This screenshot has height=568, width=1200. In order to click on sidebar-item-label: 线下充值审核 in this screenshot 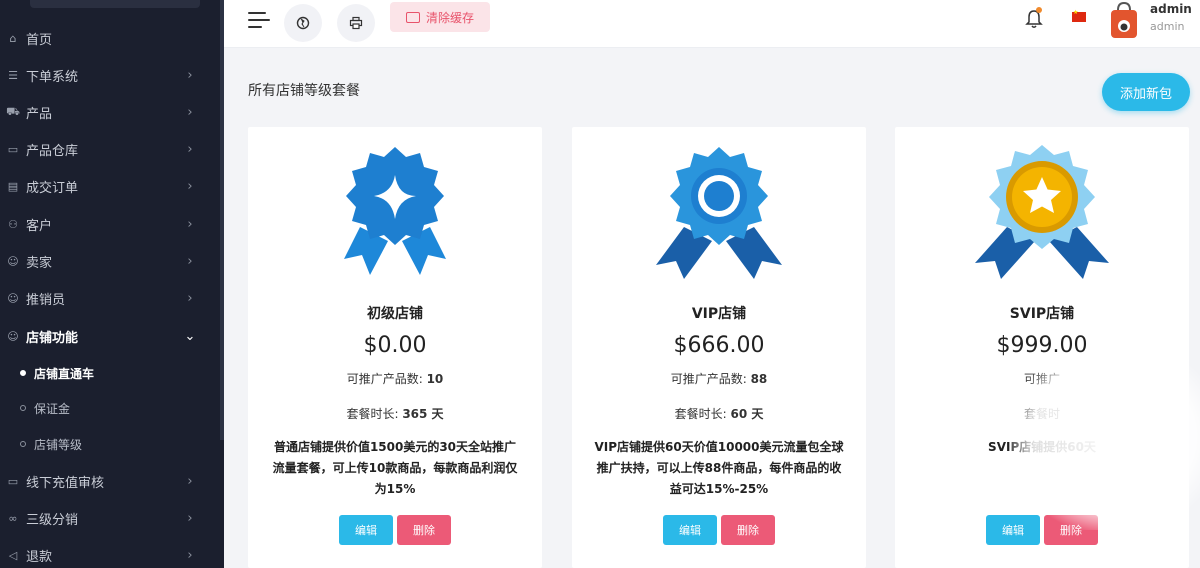, I will do `click(65, 483)`.